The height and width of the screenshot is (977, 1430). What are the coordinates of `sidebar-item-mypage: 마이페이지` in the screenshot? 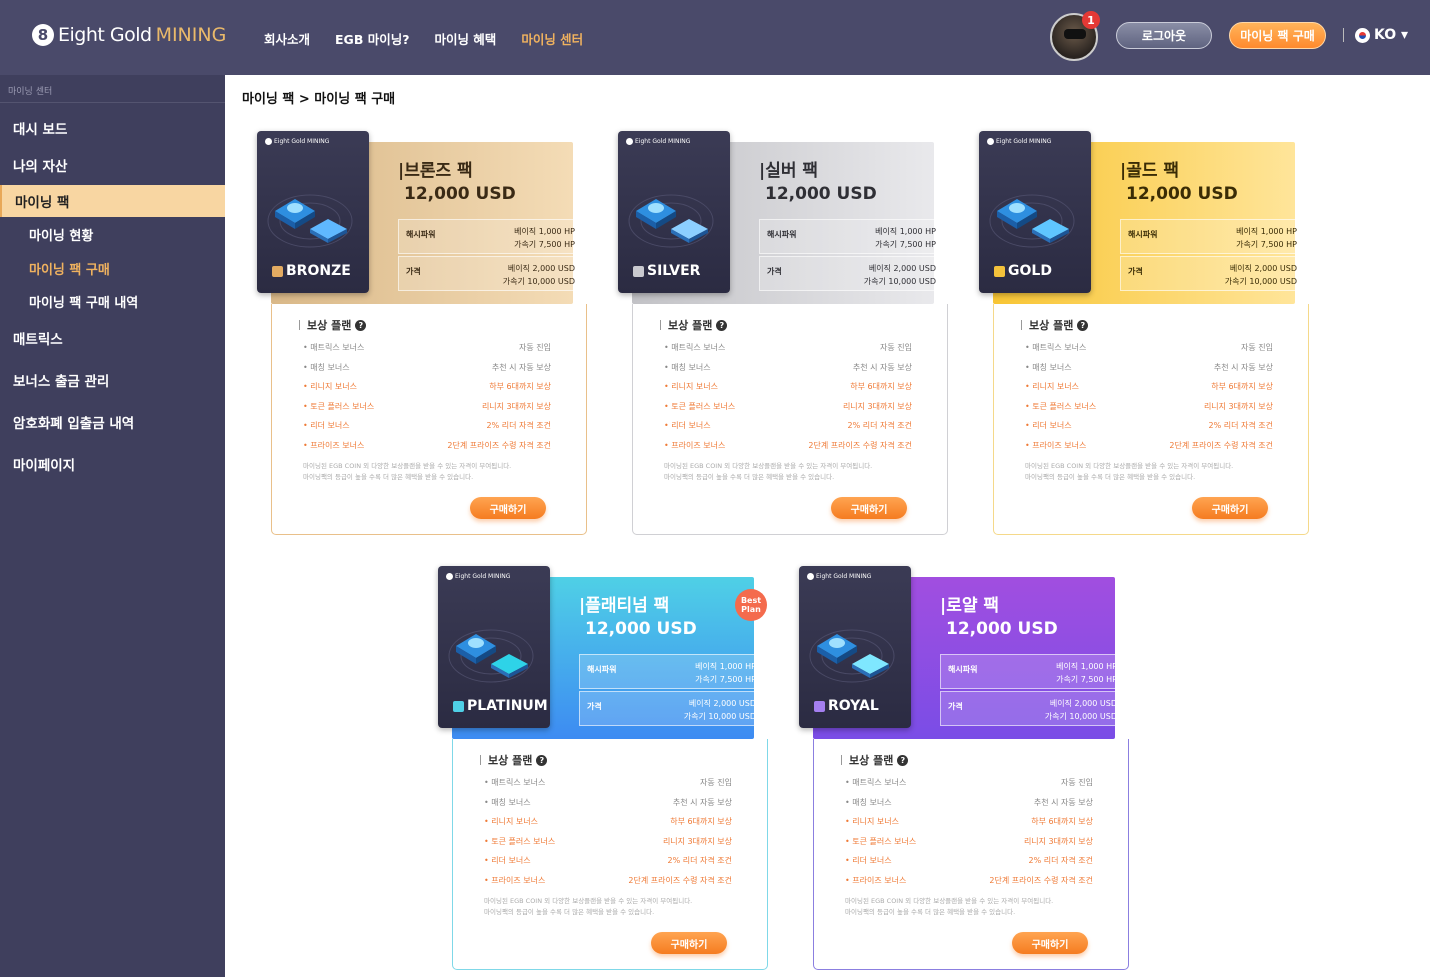 It's located at (112, 464).